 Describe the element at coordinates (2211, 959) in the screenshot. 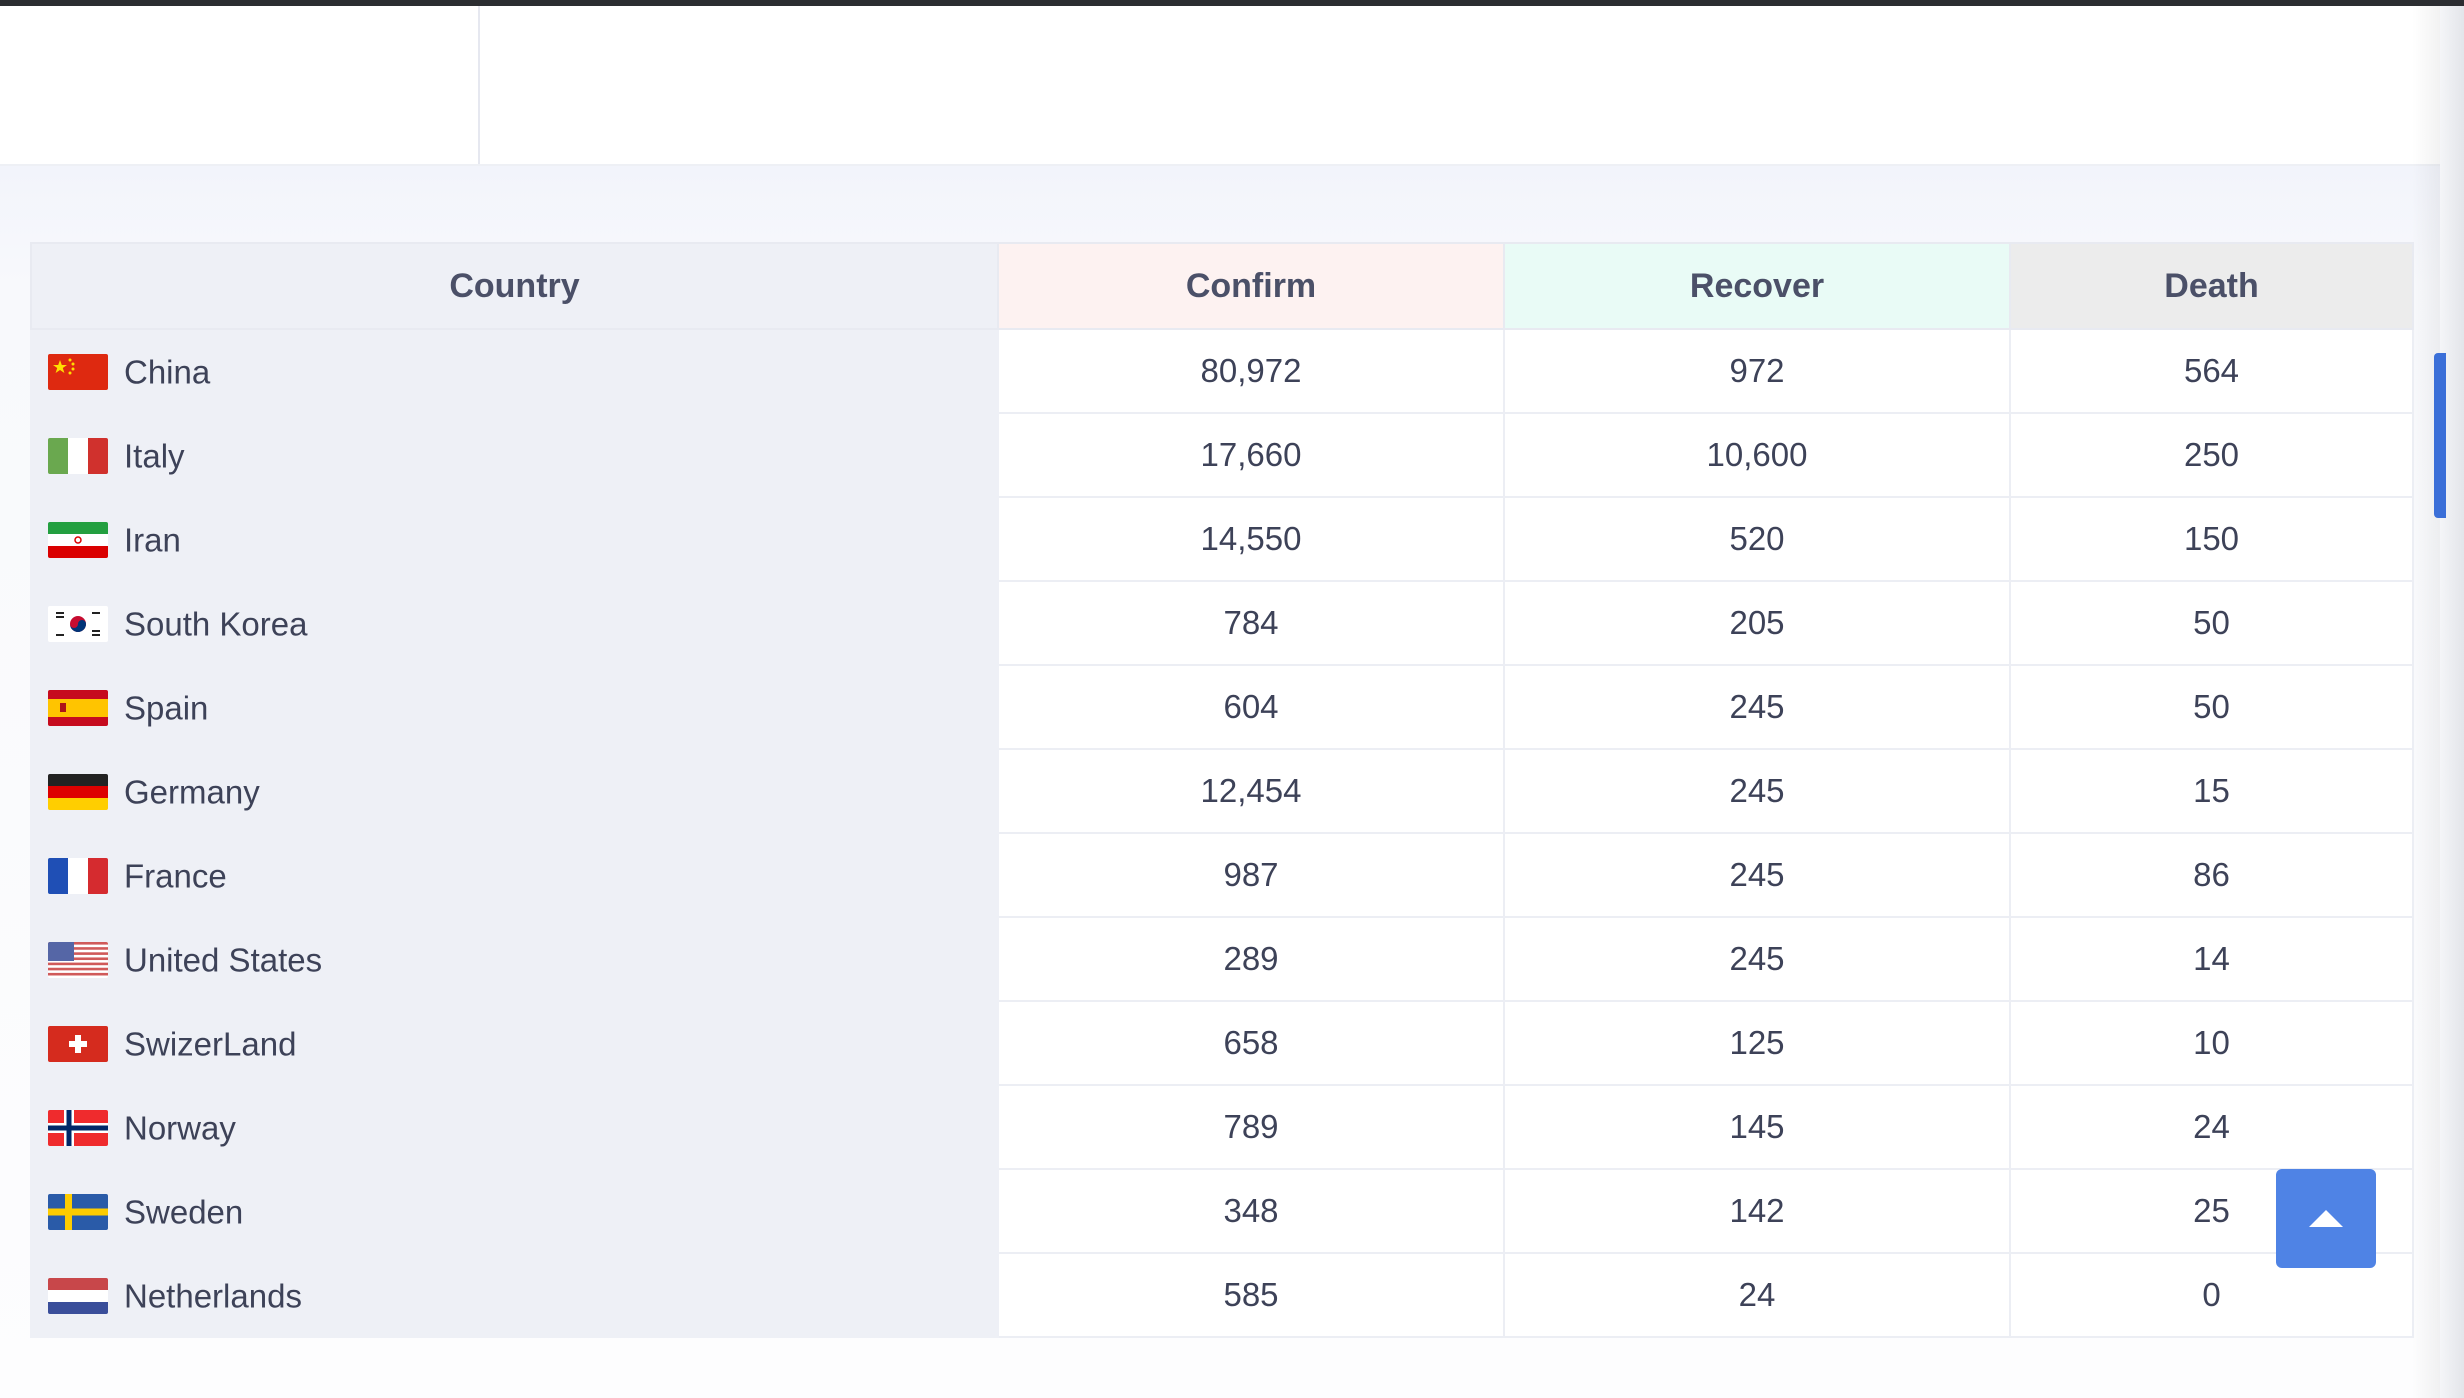

I see `death-cell: 14` at that location.